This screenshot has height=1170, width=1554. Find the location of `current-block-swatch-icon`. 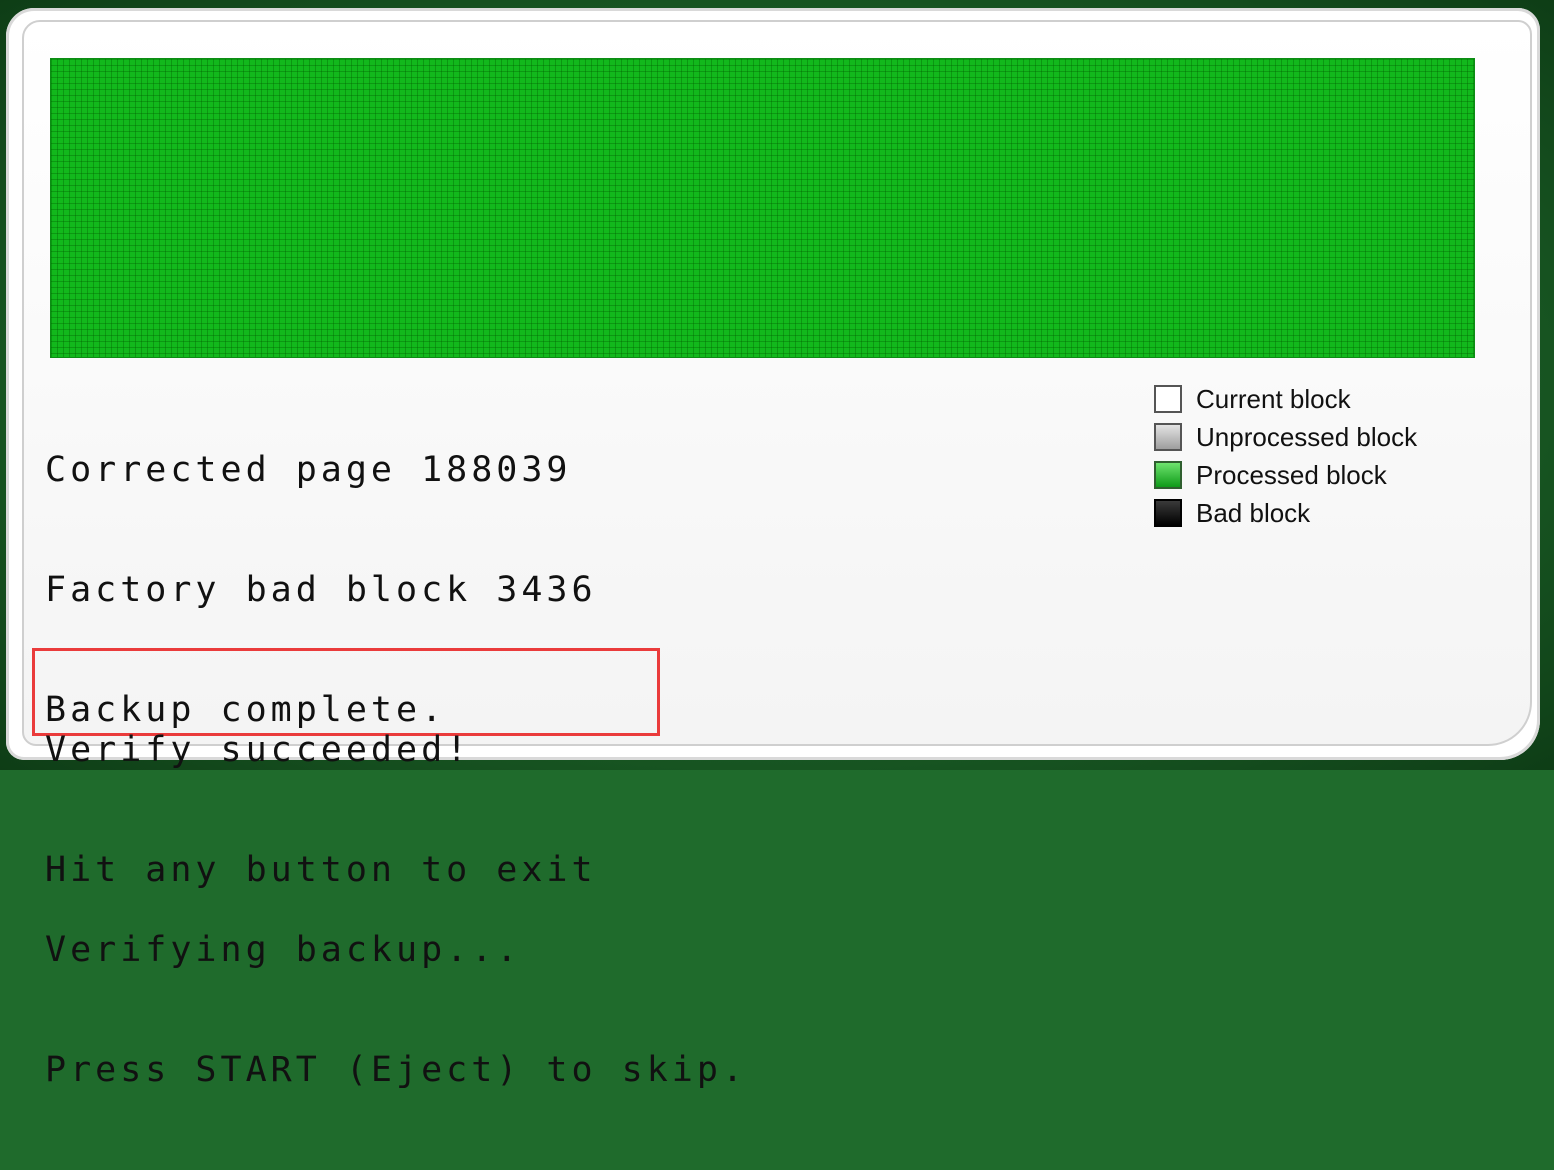

current-block-swatch-icon is located at coordinates (1168, 399).